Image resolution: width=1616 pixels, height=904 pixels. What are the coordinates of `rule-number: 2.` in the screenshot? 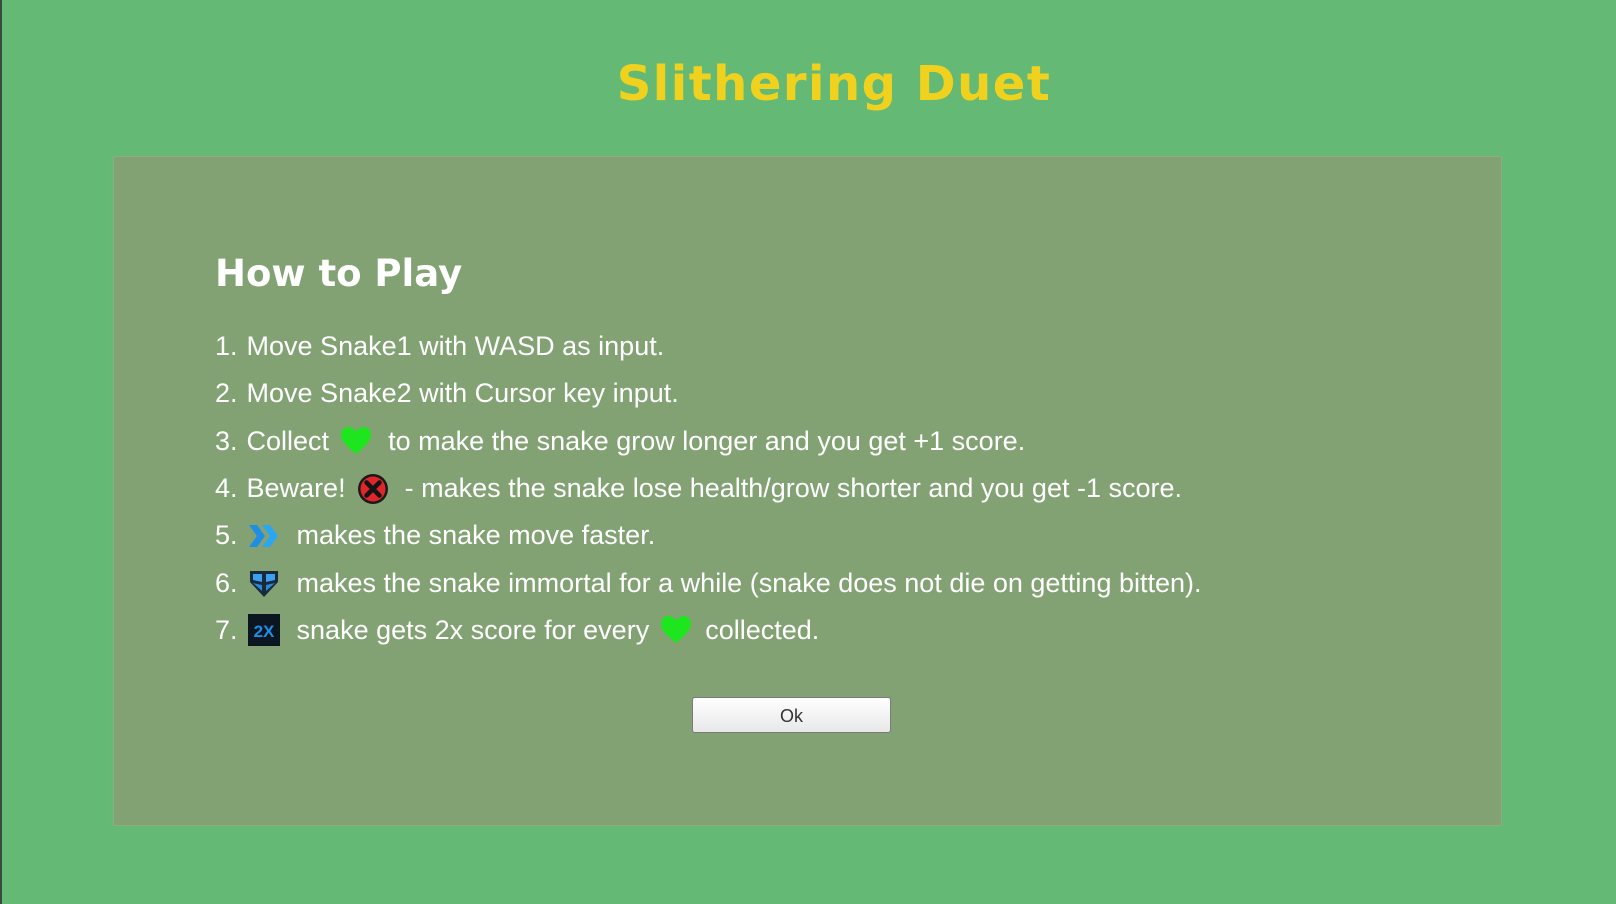 It's located at (226, 393).